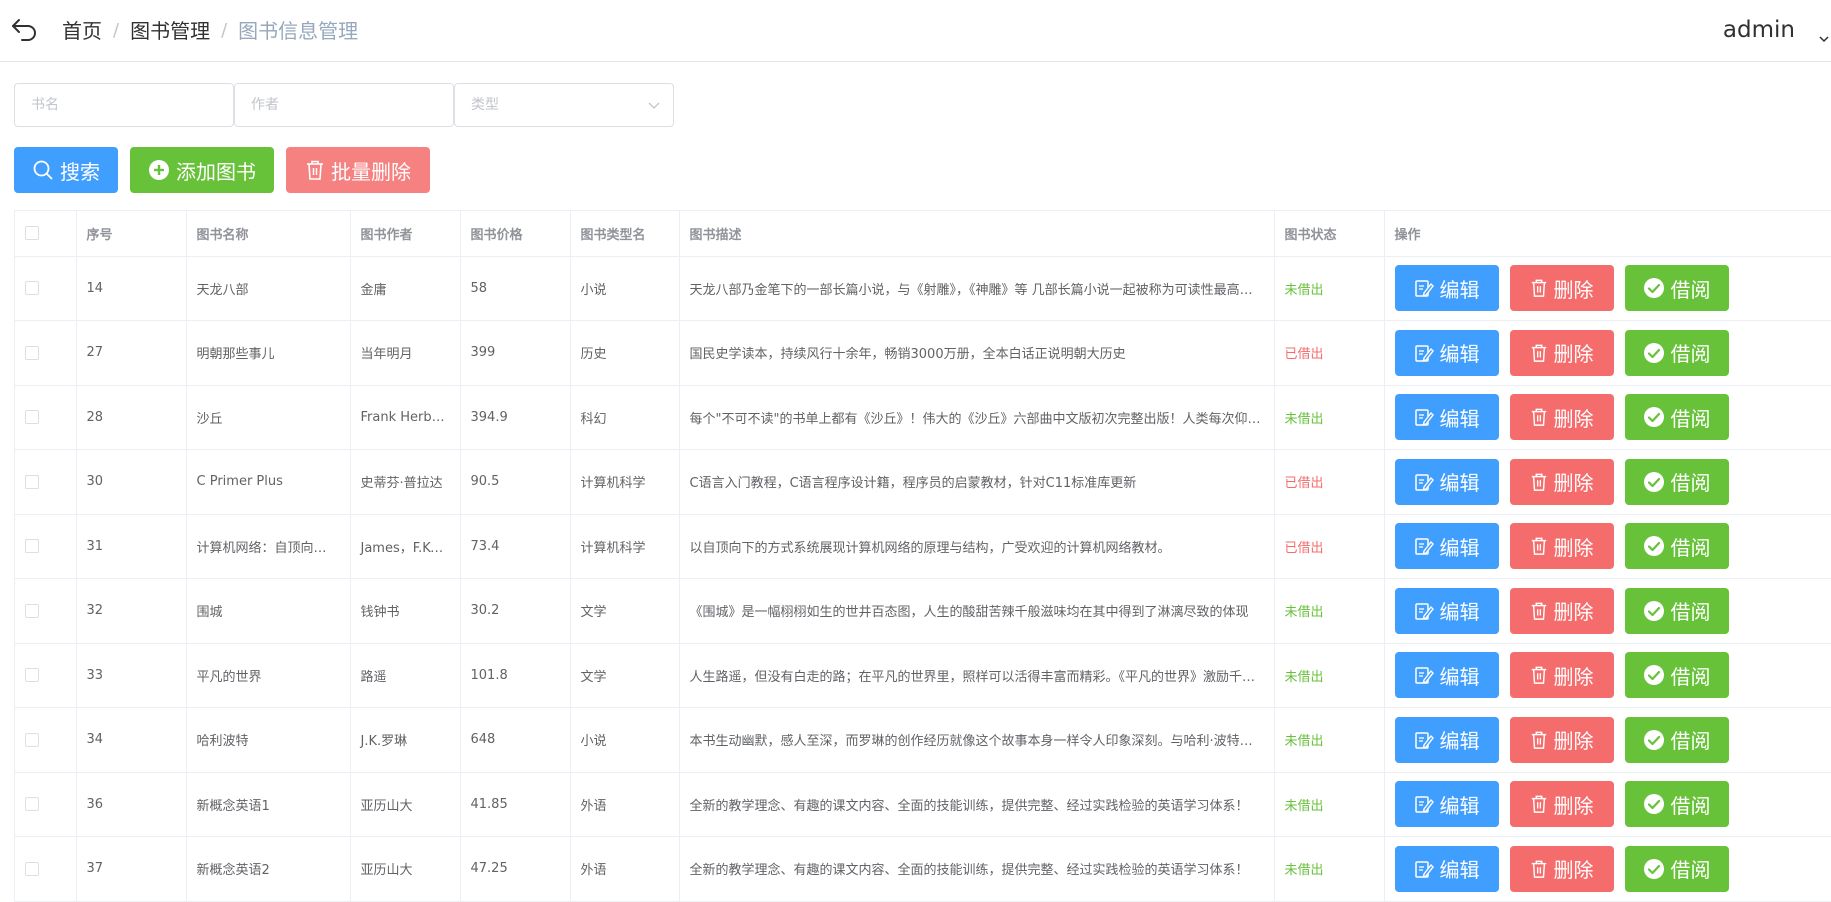 The image size is (1831, 902). Describe the element at coordinates (515, 804) in the screenshot. I see `cell-price: 41.85` at that location.